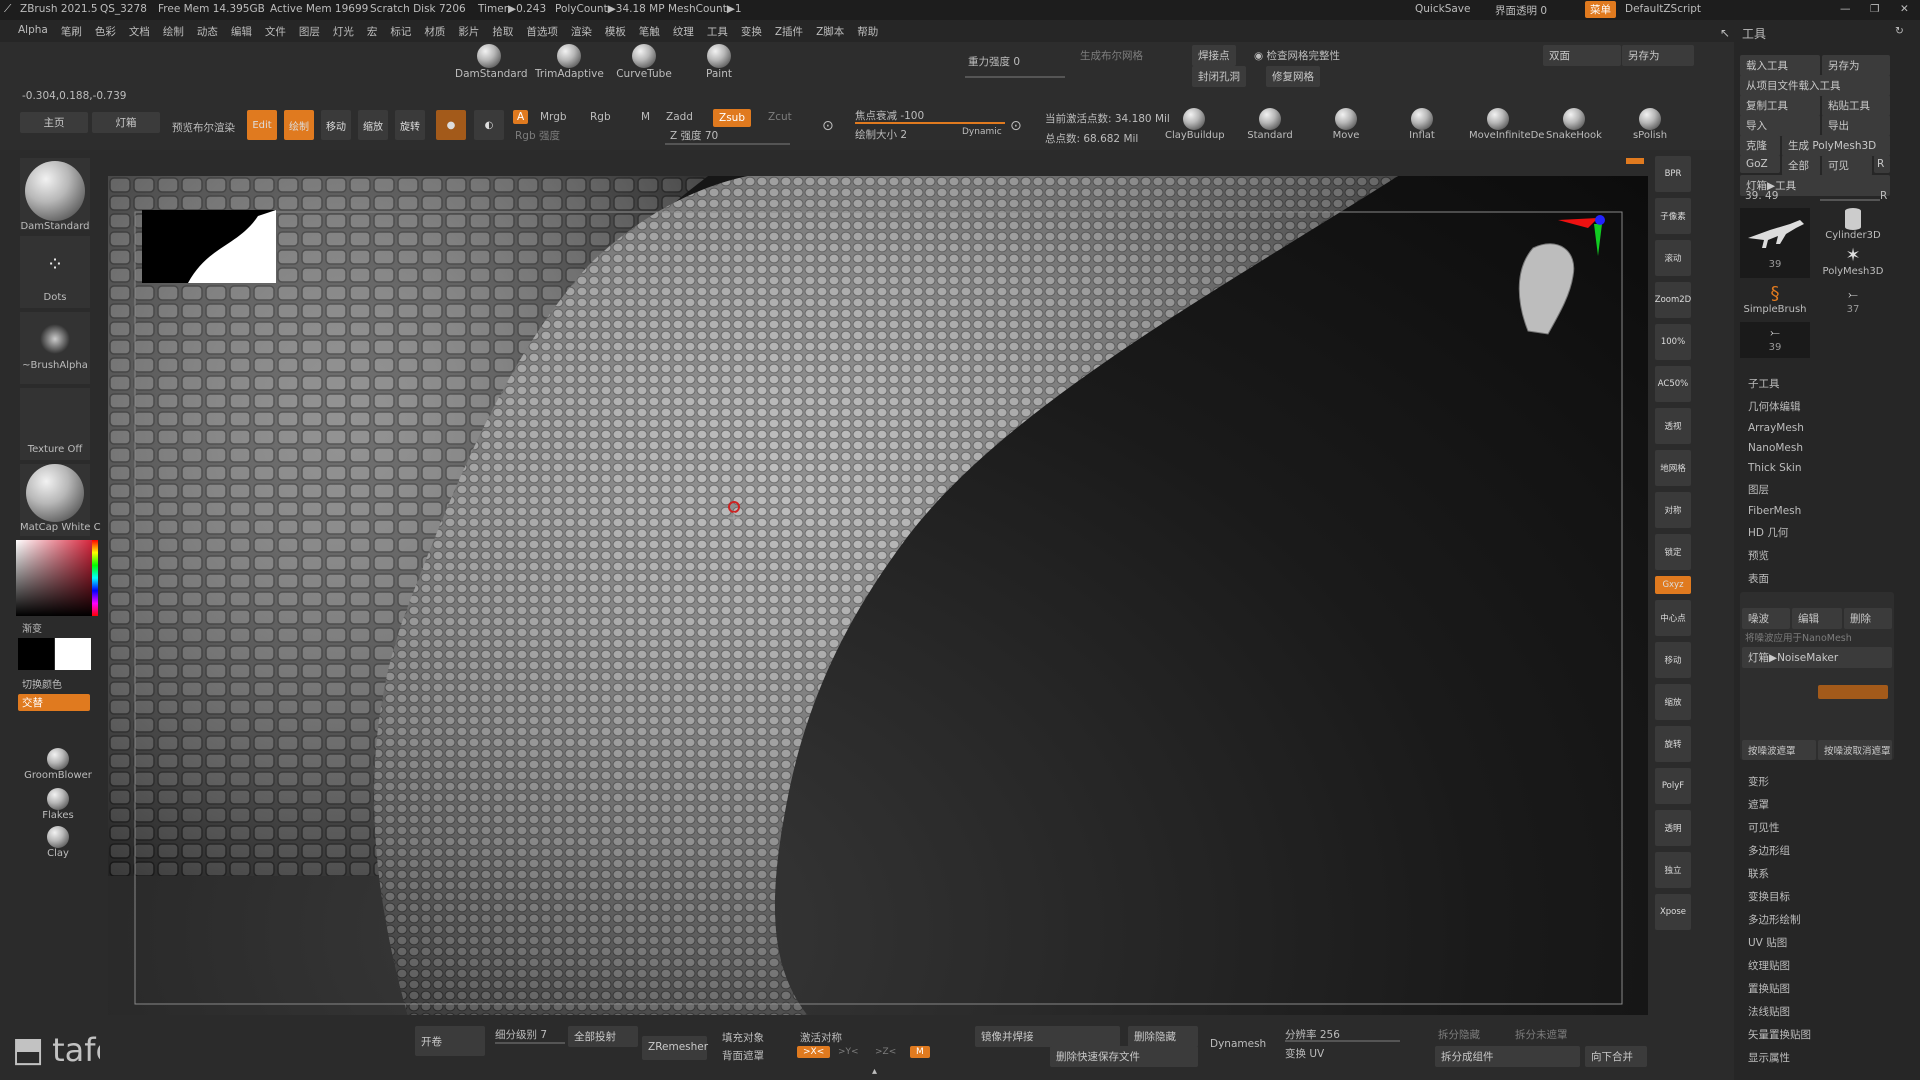 This screenshot has width=1920, height=1080. I want to click on tool-section-header: 图层, so click(1776, 489).